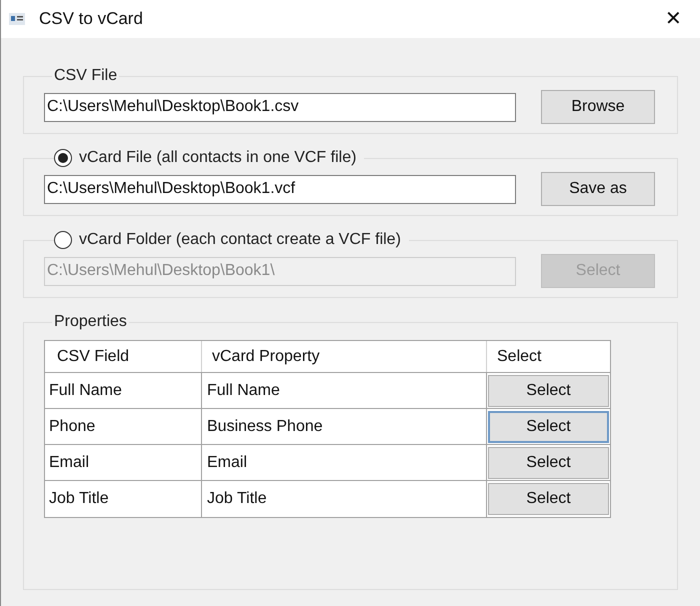  Describe the element at coordinates (673, 19) in the screenshot. I see `close-button: ✕` at that location.